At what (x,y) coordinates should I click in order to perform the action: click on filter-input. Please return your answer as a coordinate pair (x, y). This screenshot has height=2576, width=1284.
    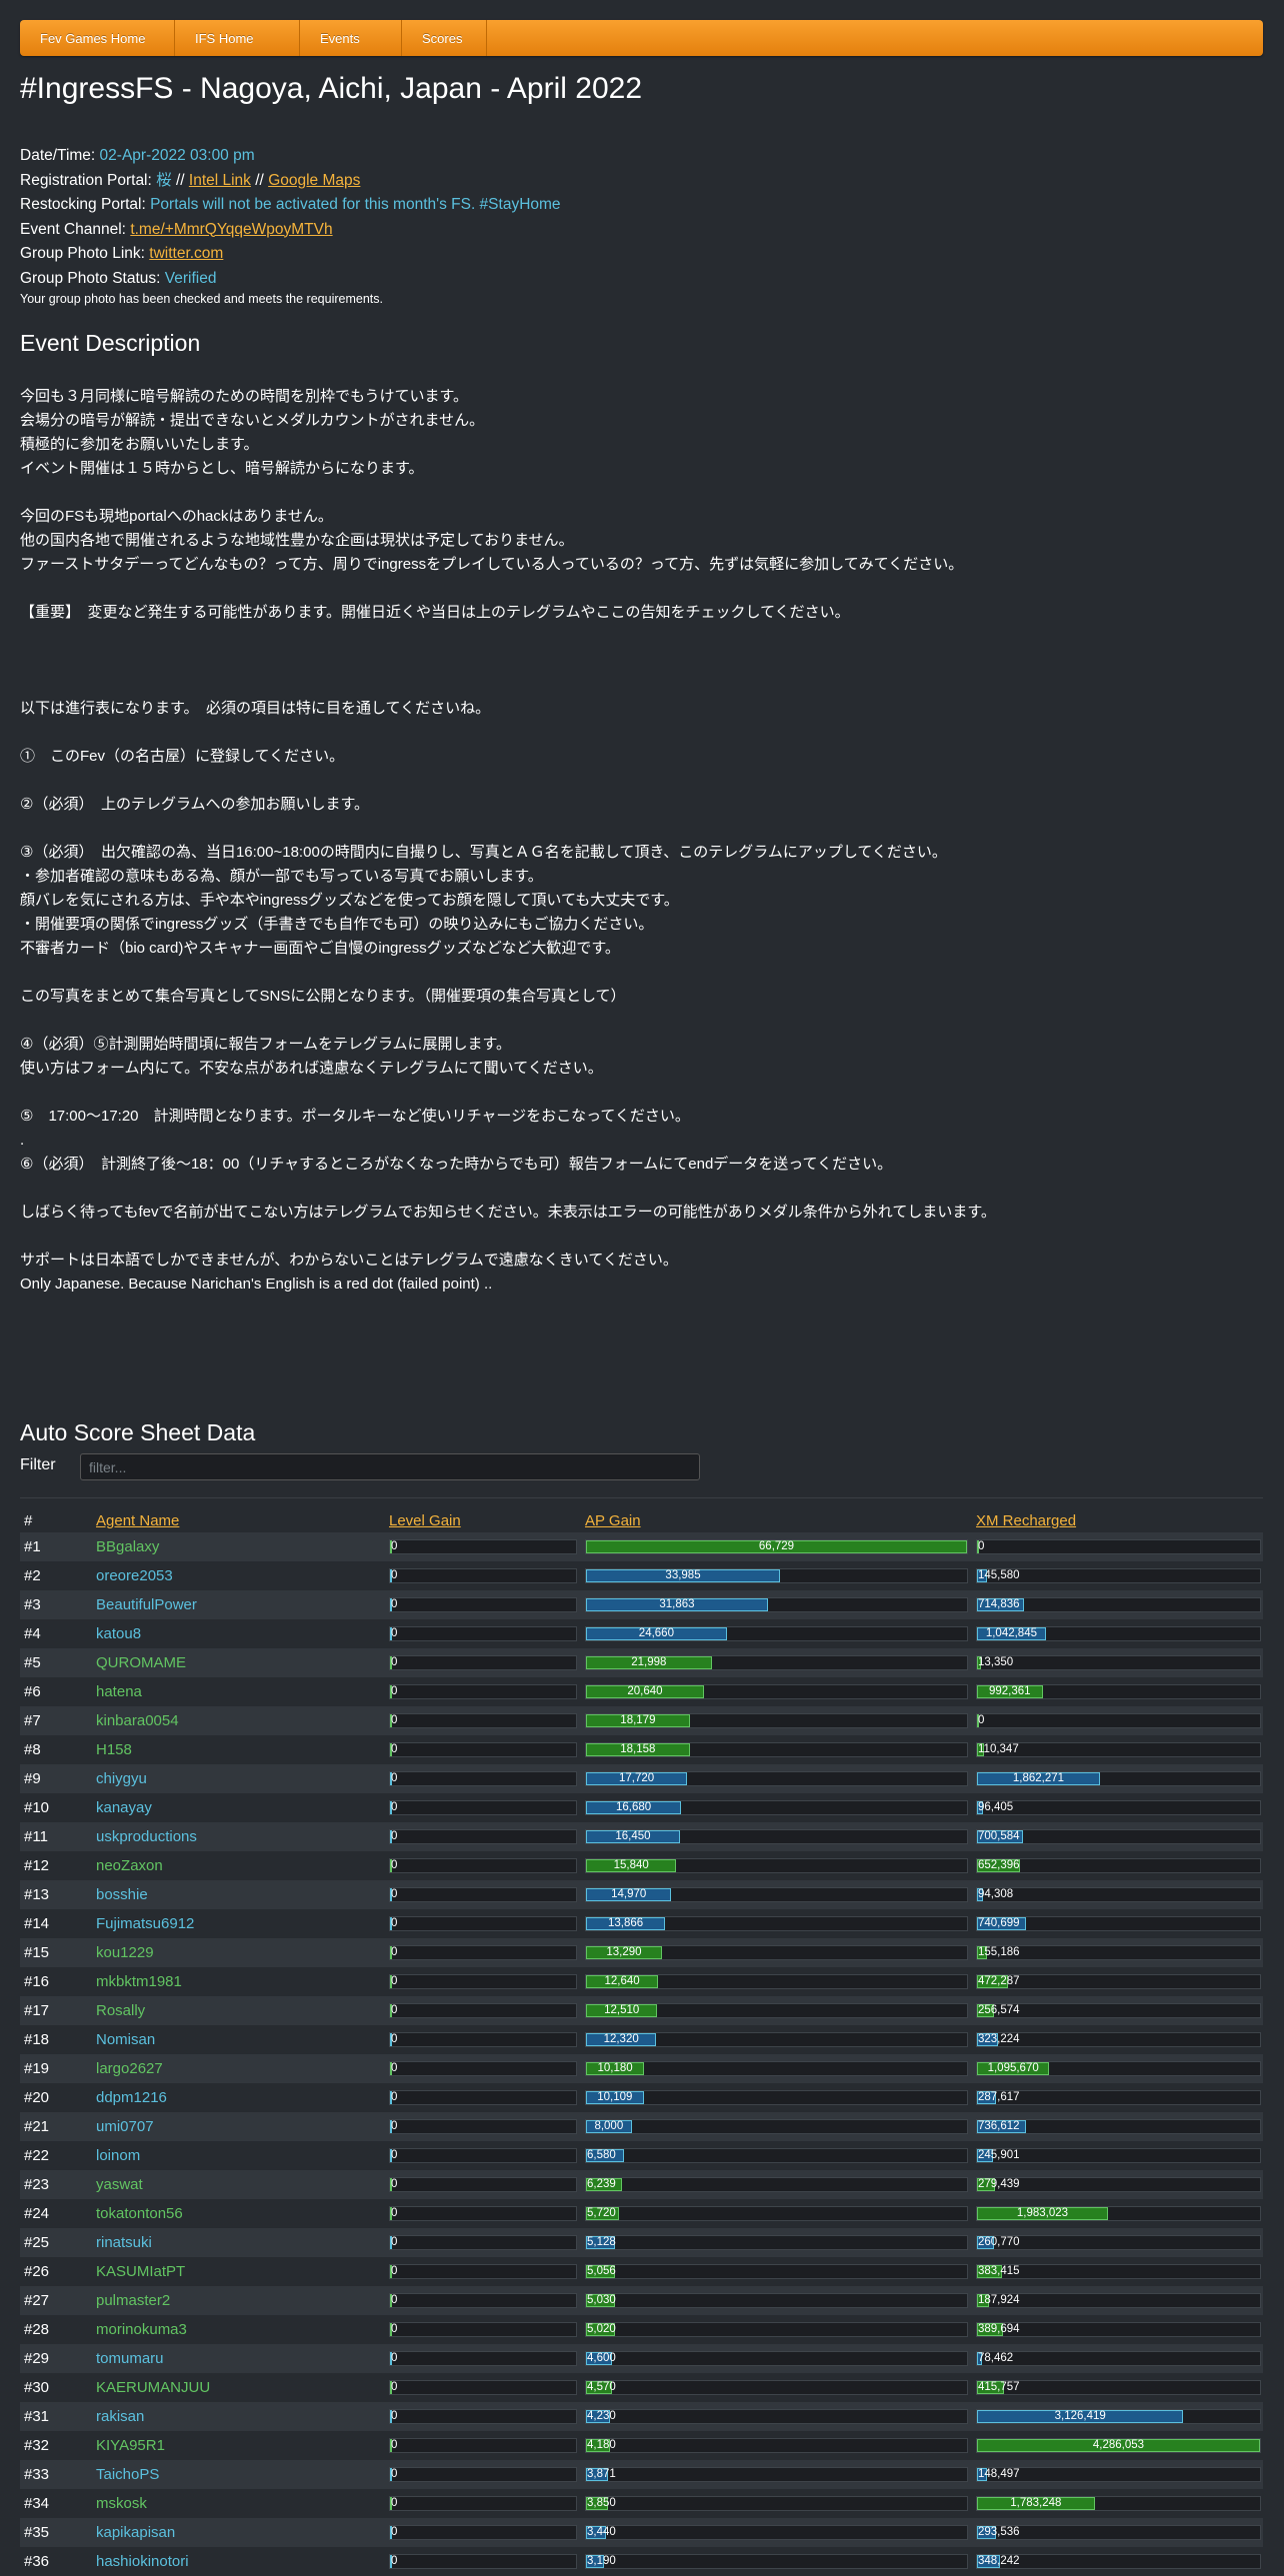
    Looking at the image, I should click on (390, 1466).